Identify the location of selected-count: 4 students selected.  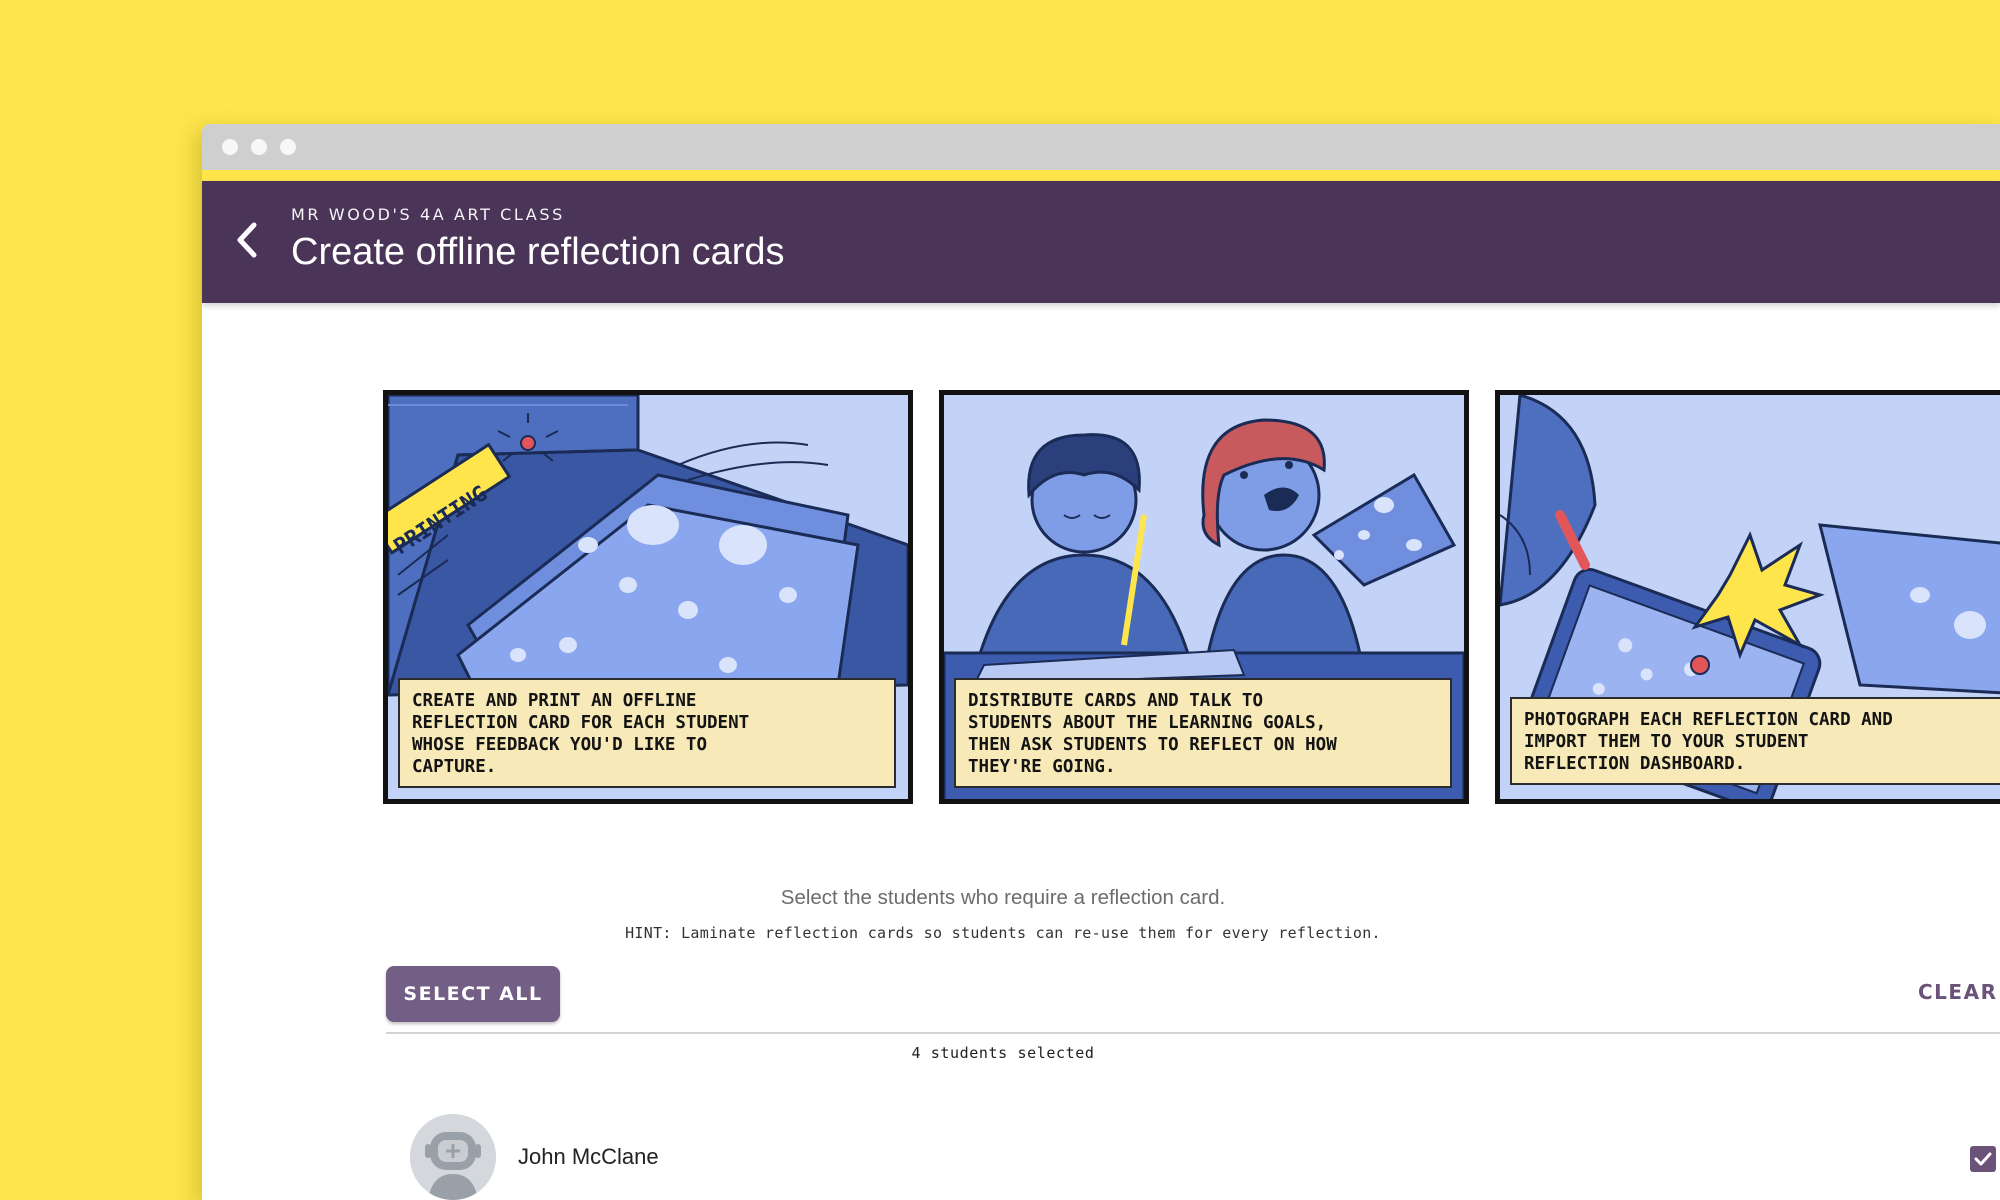
(1003, 1053).